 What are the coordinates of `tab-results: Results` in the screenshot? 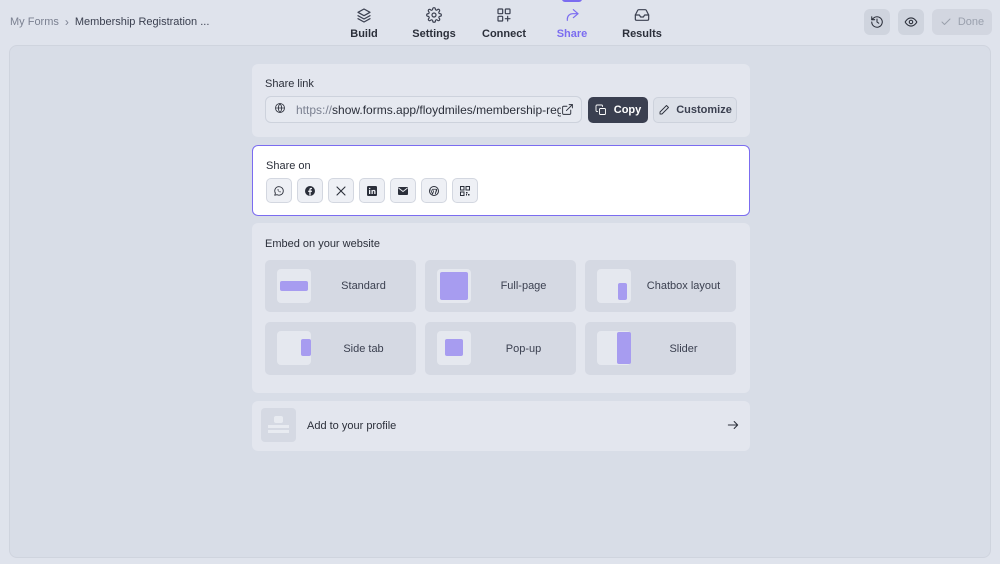 It's located at (642, 22).